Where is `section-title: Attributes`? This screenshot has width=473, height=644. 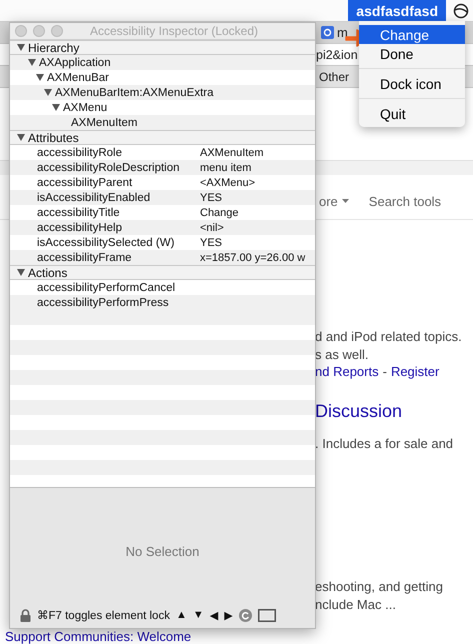 section-title: Attributes is located at coordinates (53, 137).